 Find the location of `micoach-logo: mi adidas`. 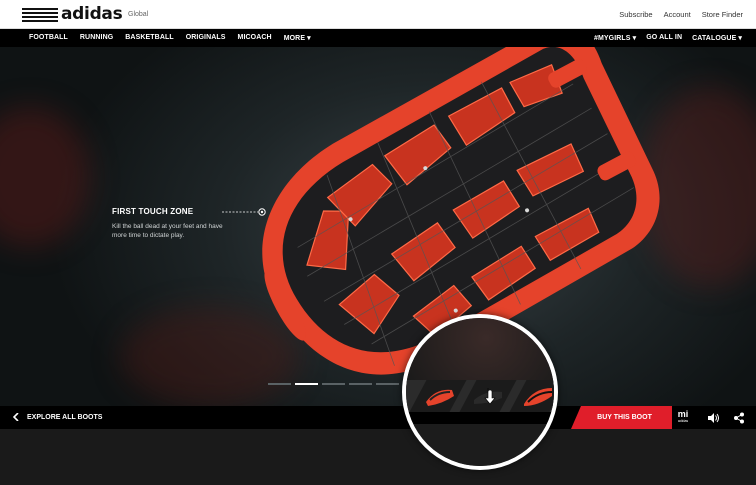

micoach-logo: mi adidas is located at coordinates (683, 416).